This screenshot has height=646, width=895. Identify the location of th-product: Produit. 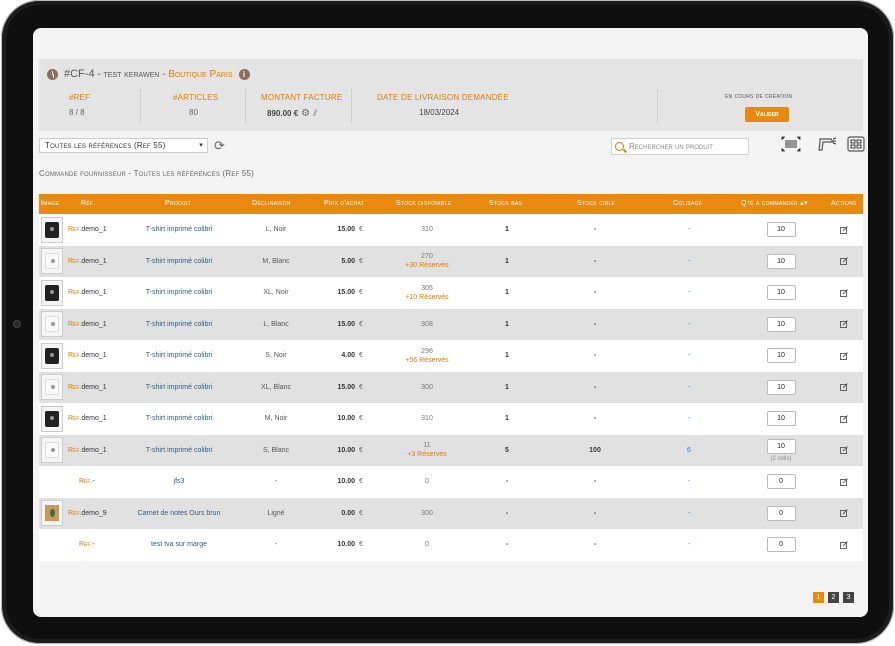
(178, 203).